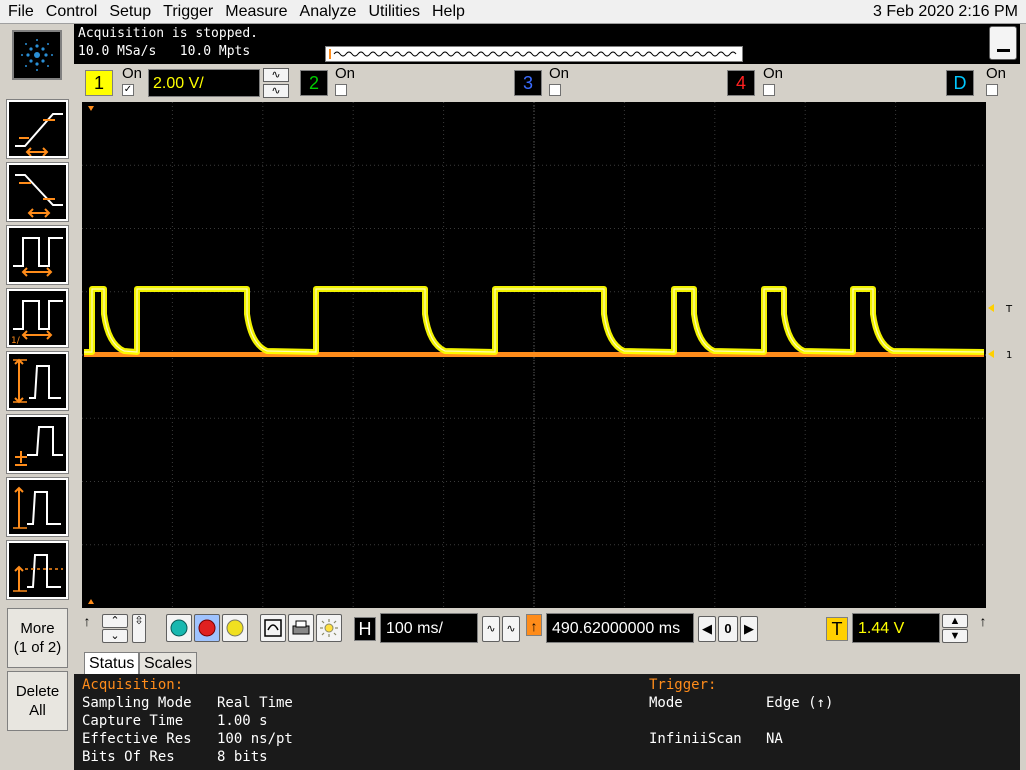  I want to click on trigger-level-down-button: ▼, so click(955, 636).